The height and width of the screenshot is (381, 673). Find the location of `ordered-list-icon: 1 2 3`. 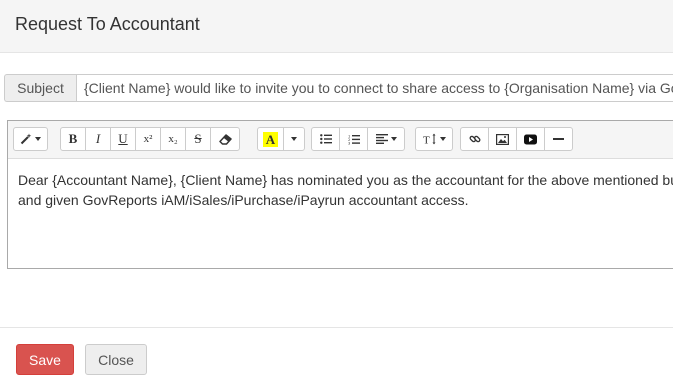

ordered-list-icon: 1 2 3 is located at coordinates (354, 139).